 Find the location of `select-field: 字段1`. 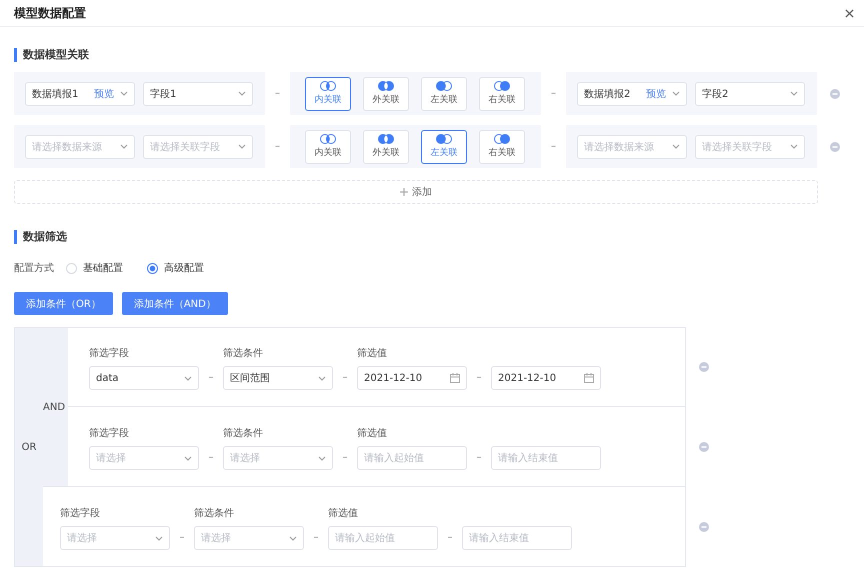

select-field: 字段1 is located at coordinates (198, 94).